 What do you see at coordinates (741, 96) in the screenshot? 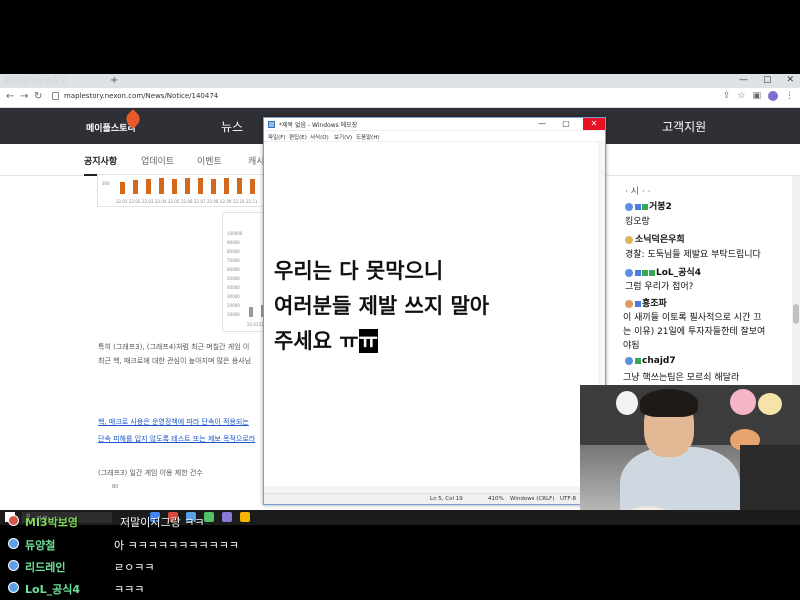
I see `star-icon: ☆` at bounding box center [741, 96].